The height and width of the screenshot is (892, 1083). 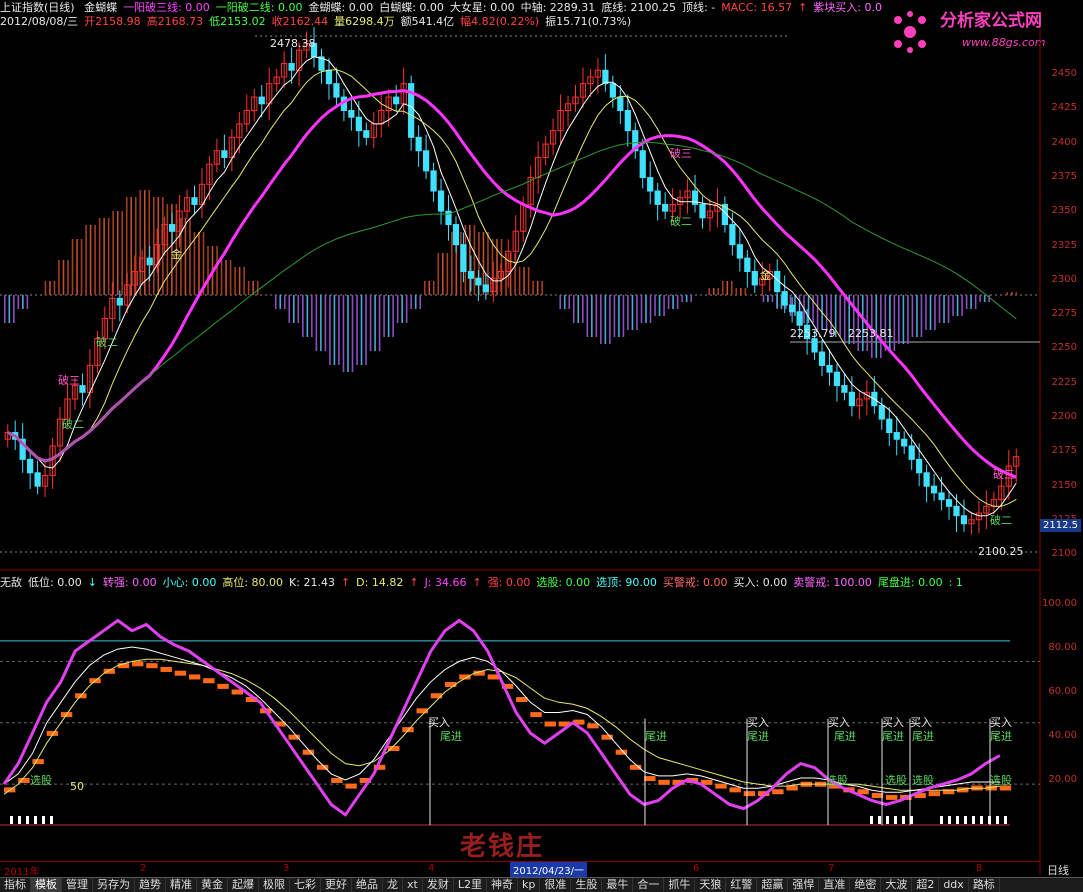 What do you see at coordinates (711, 885) in the screenshot?
I see `tab-item: 天狼` at bounding box center [711, 885].